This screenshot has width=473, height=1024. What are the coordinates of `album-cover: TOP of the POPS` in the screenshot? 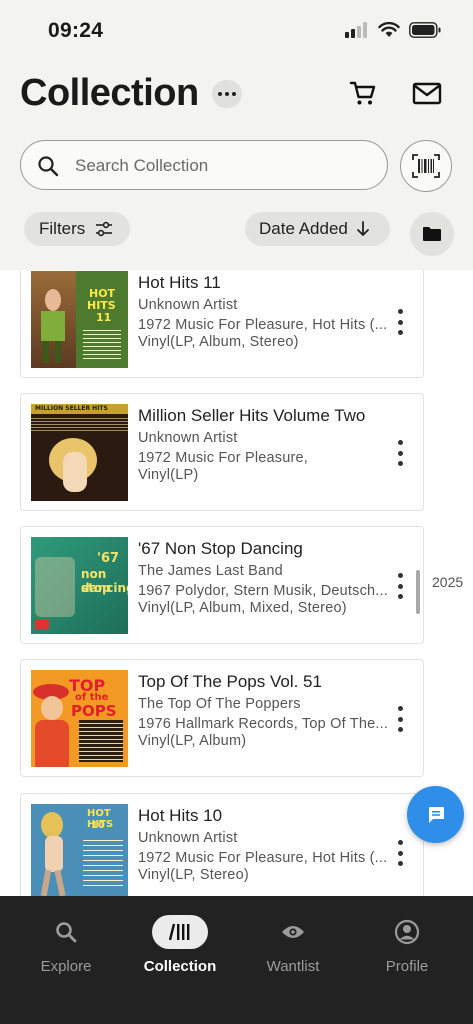 It's located at (79, 718).